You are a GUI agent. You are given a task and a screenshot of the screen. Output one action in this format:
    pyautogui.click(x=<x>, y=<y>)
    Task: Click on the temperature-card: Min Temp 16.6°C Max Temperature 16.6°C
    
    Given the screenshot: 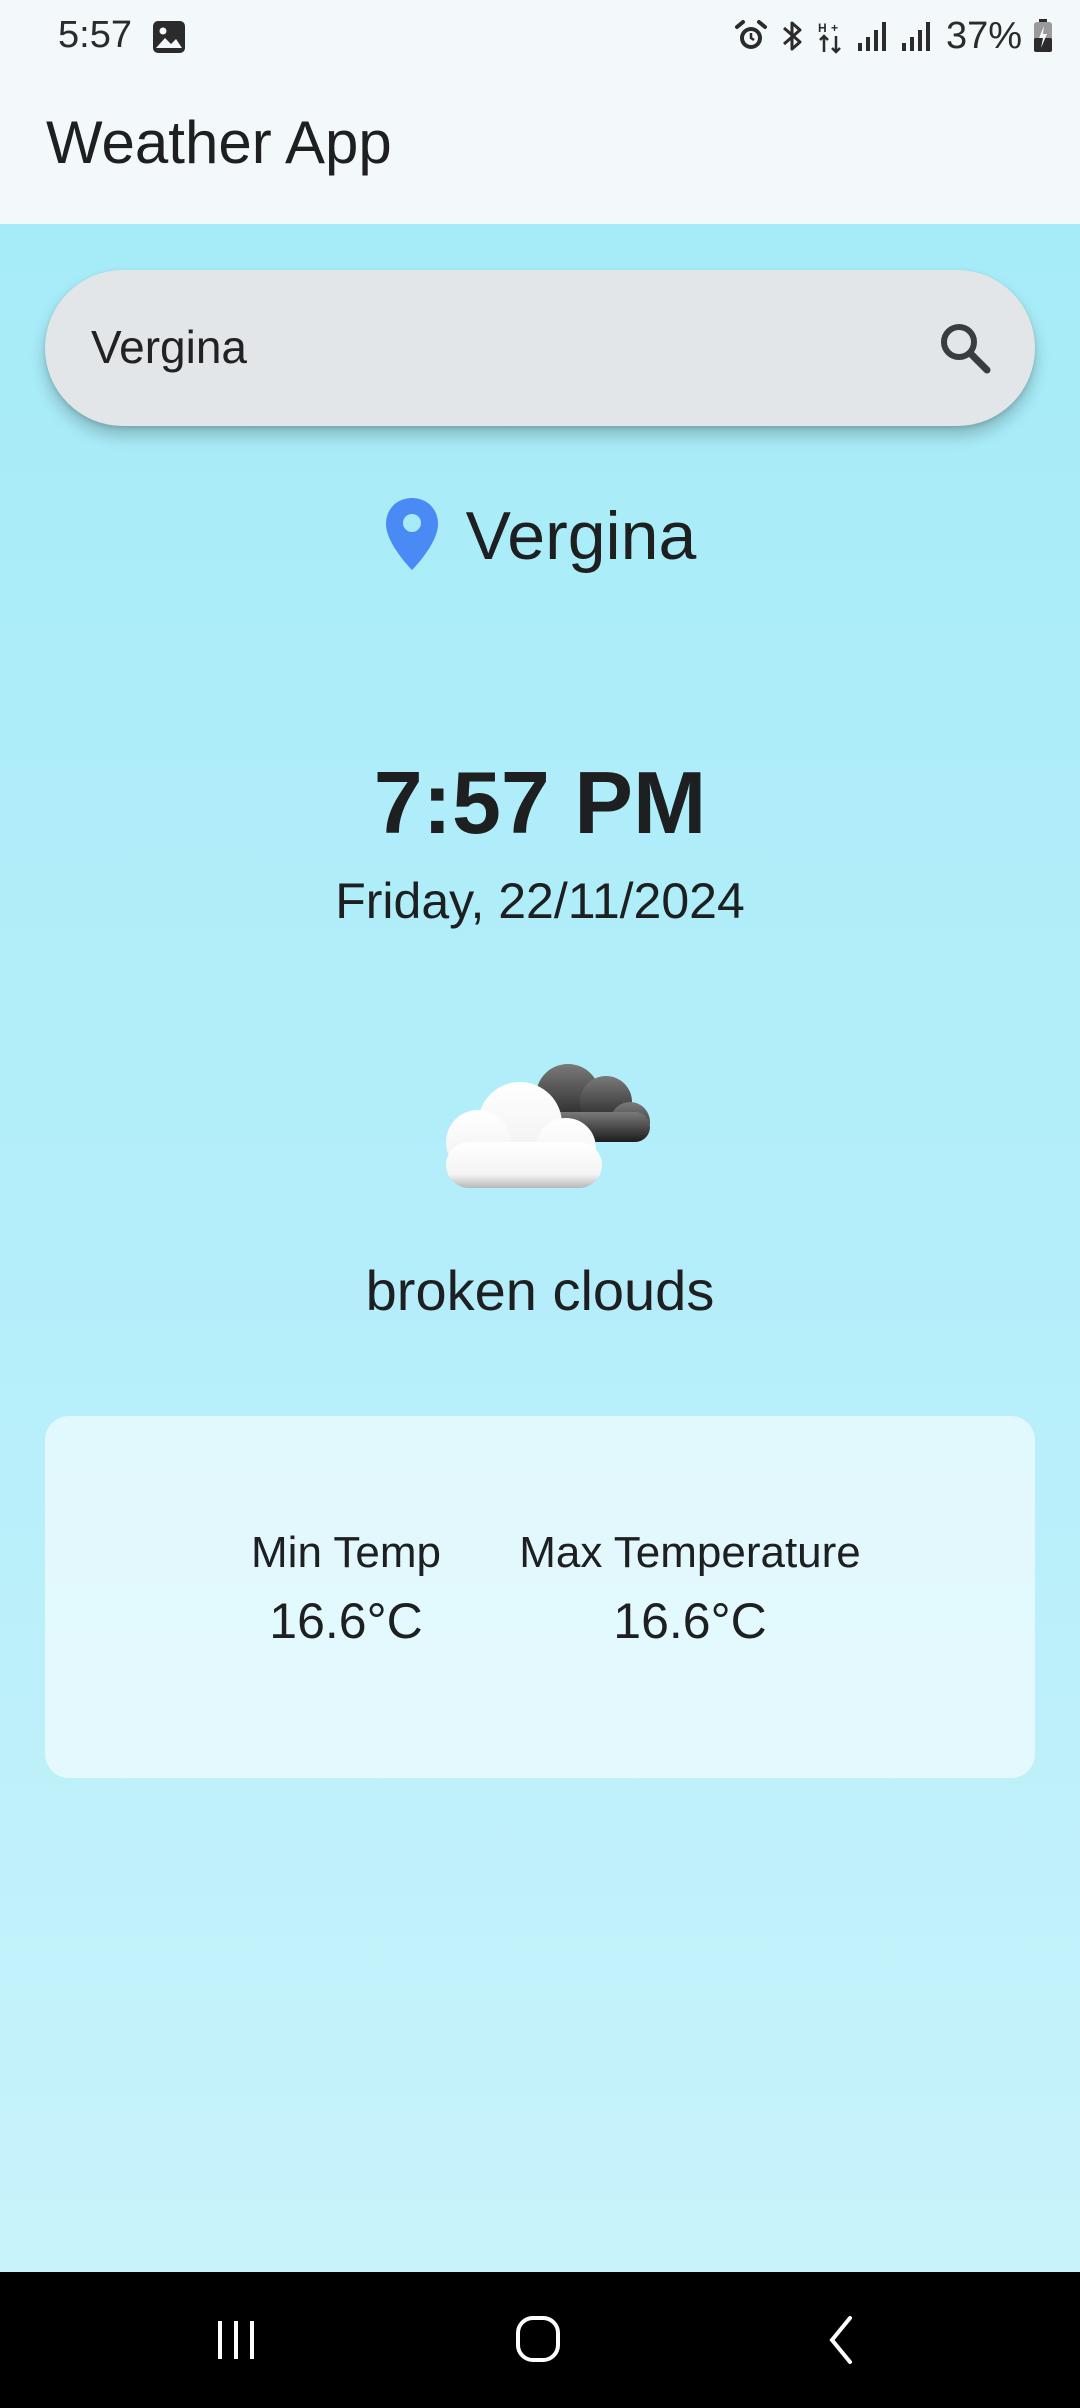 What is the action you would take?
    pyautogui.click(x=540, y=1597)
    